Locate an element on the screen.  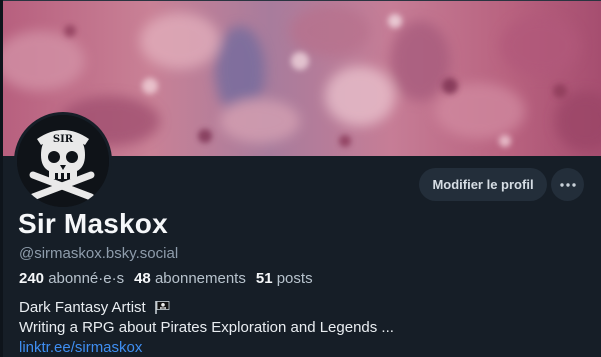
profile-stats: 240 abonné·e·s 48 abonnements 51 posts is located at coordinates (171, 278).